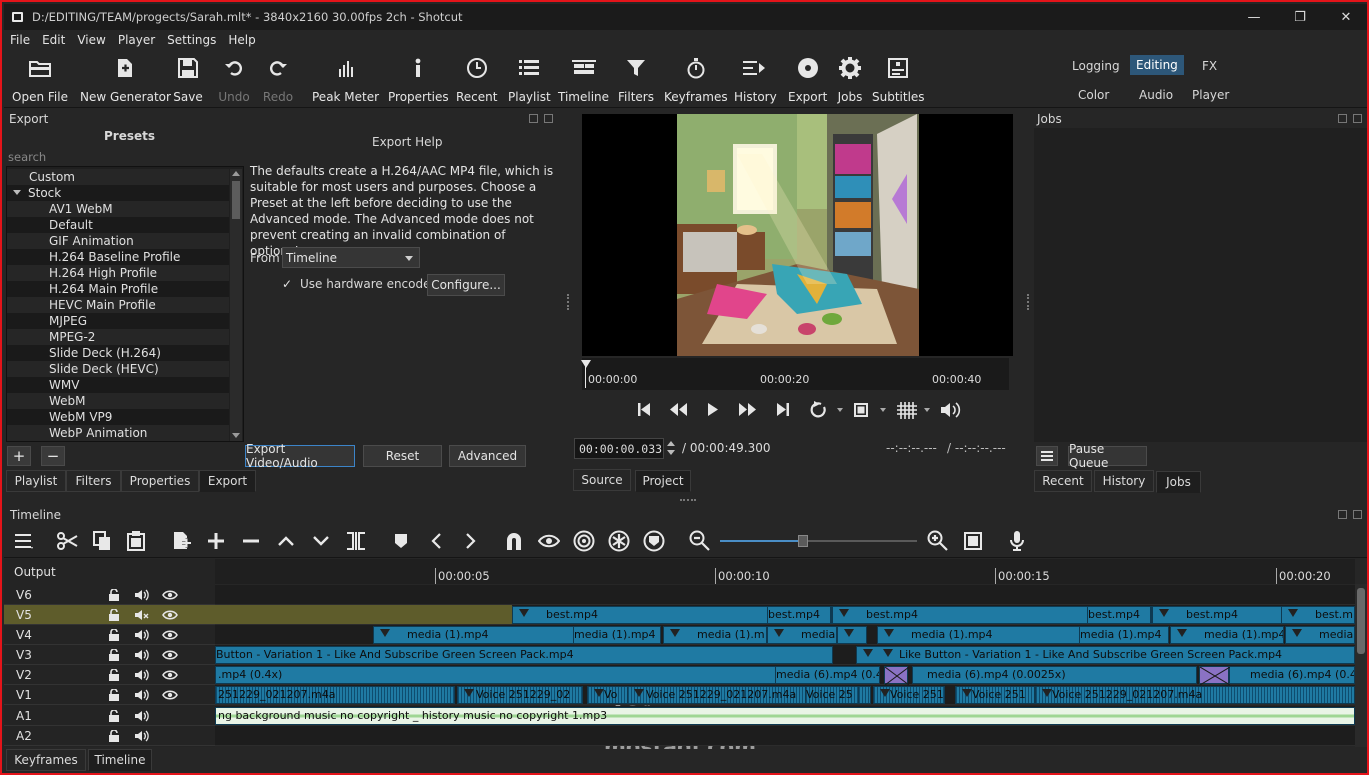  I want to click on microphone-icon, so click(1017, 541).